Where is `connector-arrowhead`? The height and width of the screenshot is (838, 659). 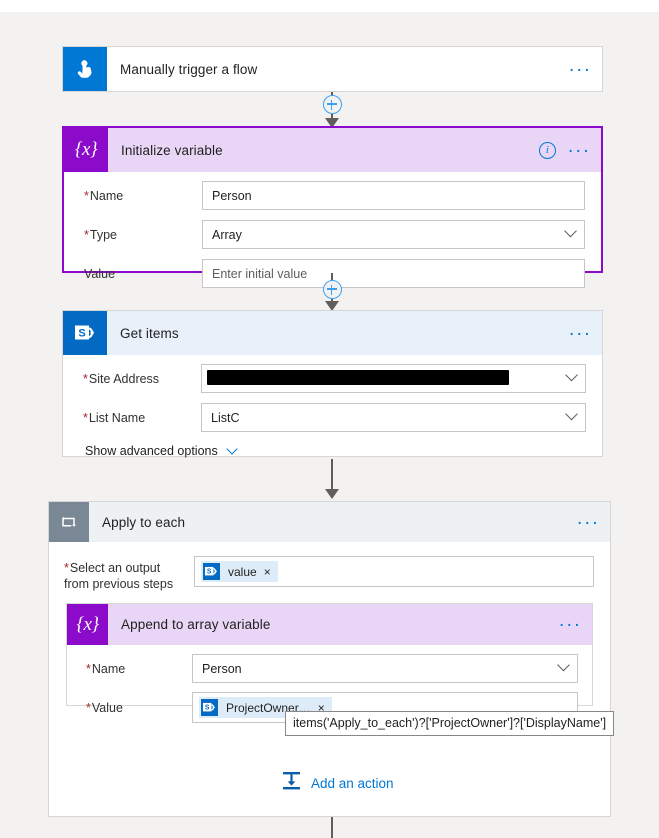
connector-arrowhead is located at coordinates (332, 494).